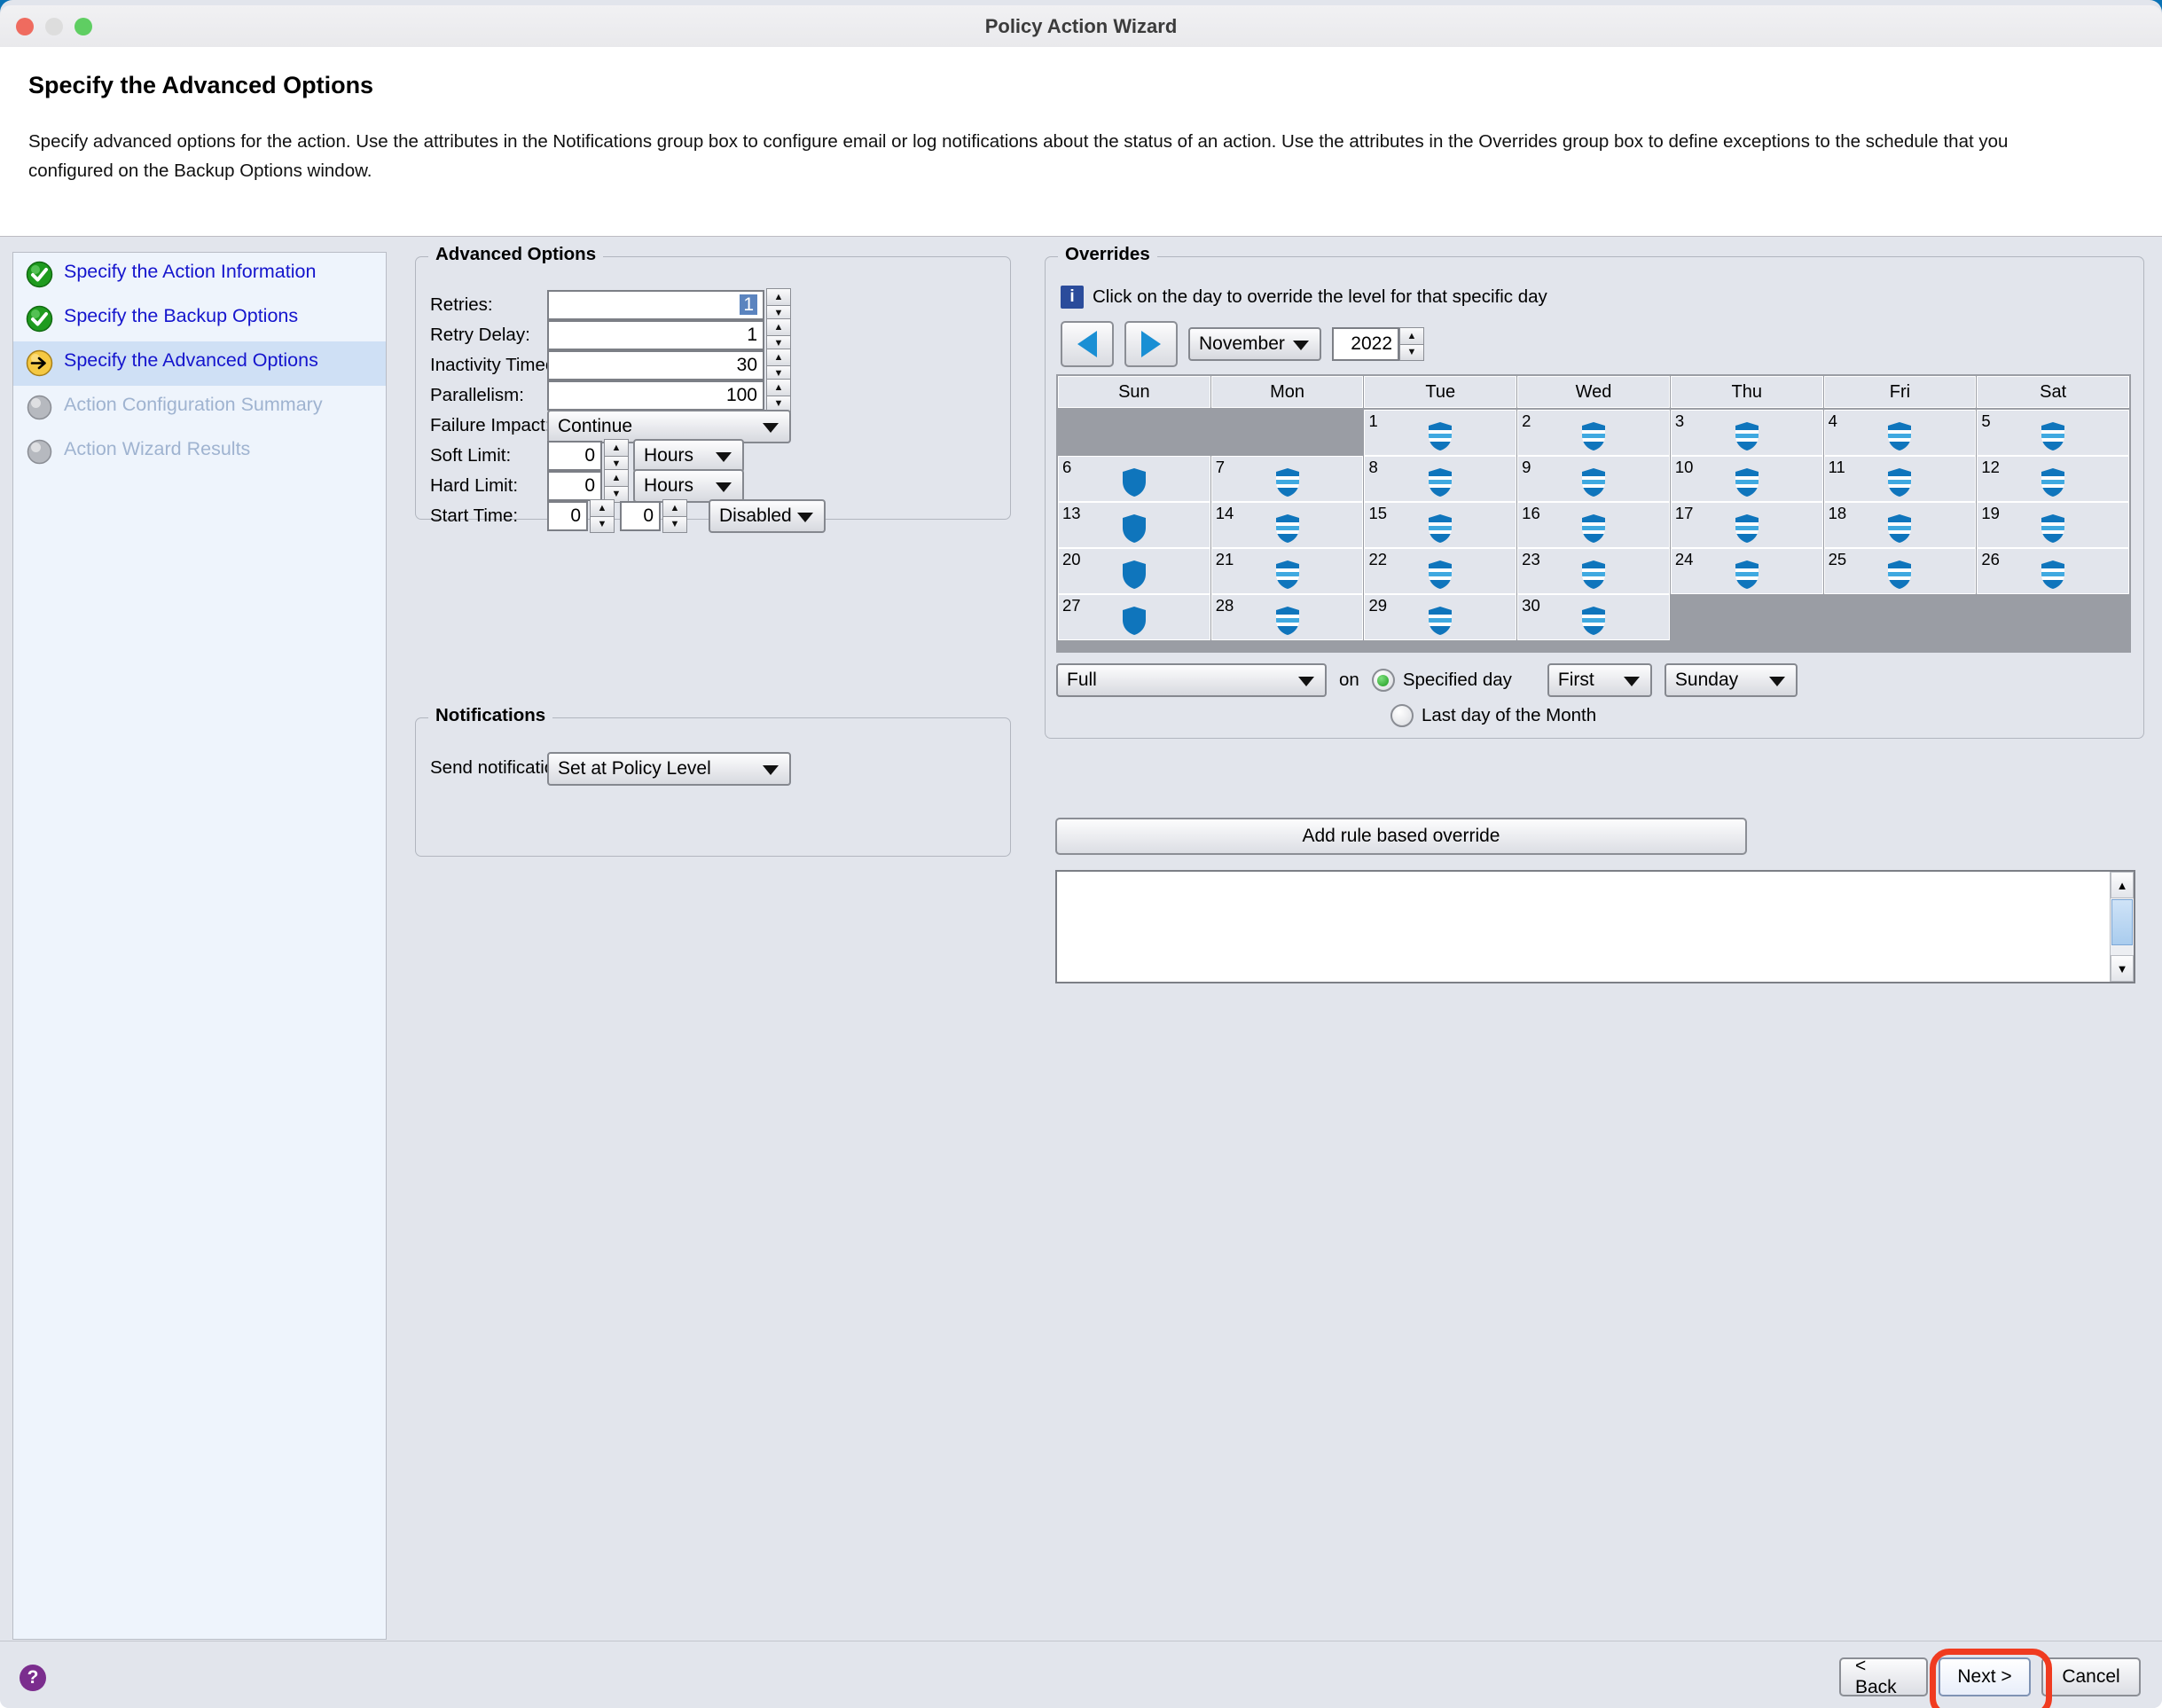 This screenshot has width=2162, height=1708. I want to click on sidebar-item-action-information: Specify the Action Information, so click(199, 275).